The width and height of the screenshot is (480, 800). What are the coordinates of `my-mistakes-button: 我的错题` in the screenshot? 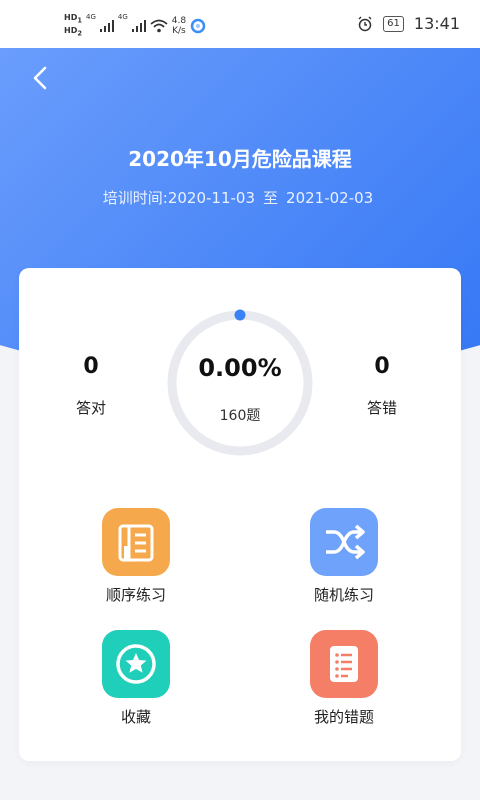 It's located at (344, 678).